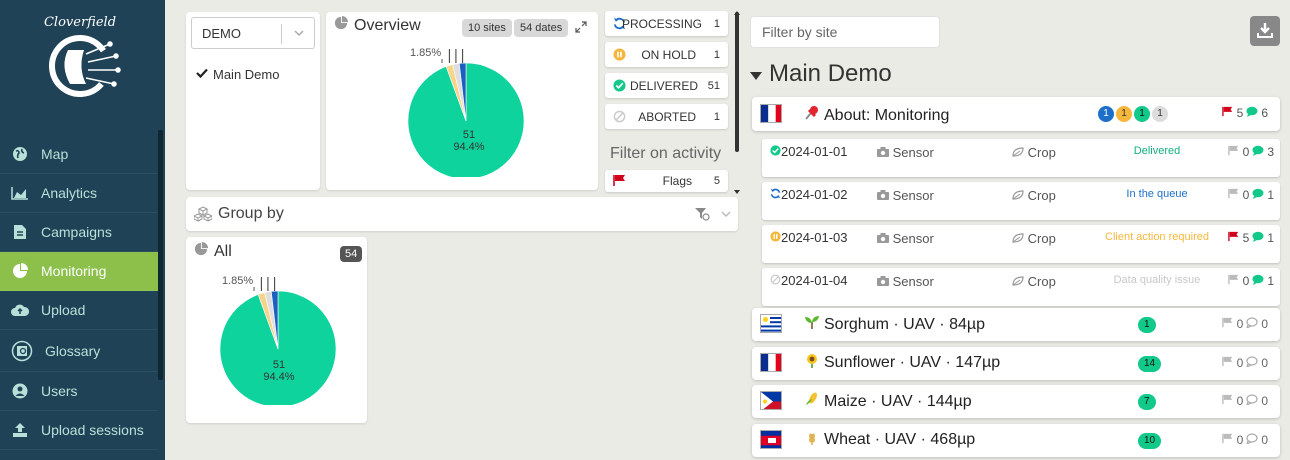  Describe the element at coordinates (1150, 440) in the screenshot. I see `site-count-pill: 10` at that location.